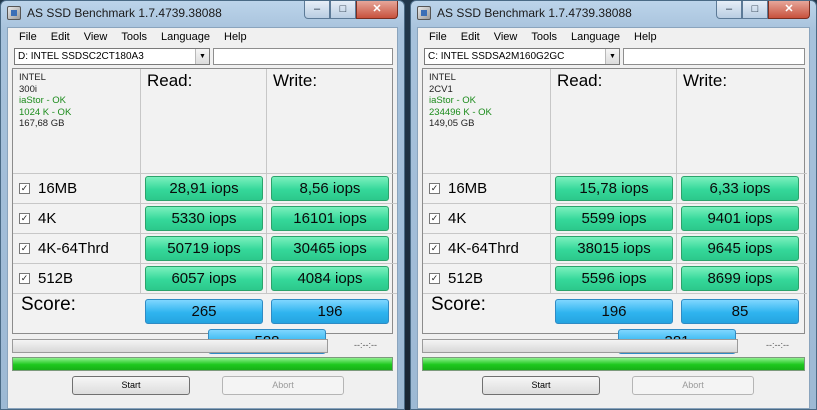  What do you see at coordinates (14, 13) in the screenshot?
I see `app-icon` at bounding box center [14, 13].